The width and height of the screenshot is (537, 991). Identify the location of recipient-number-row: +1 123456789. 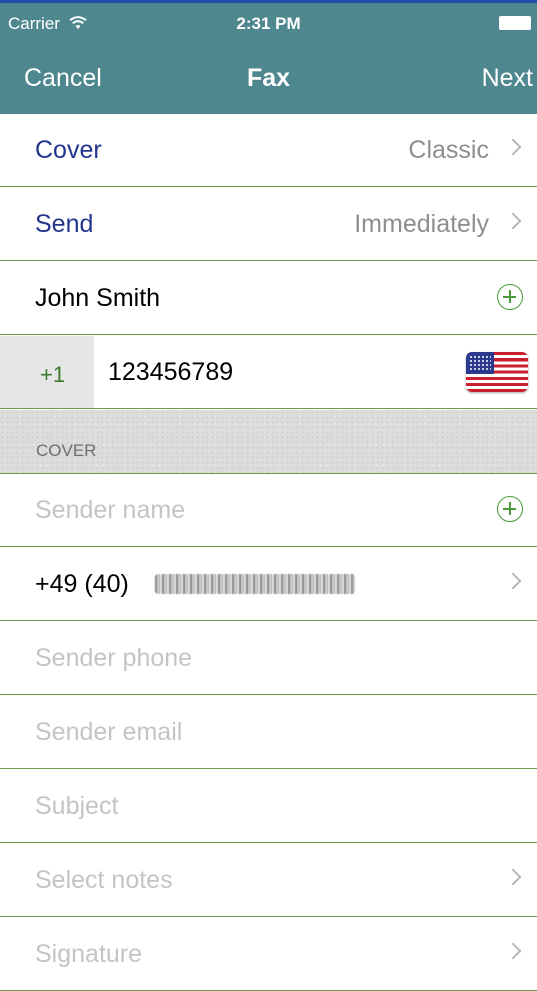
(268, 372).